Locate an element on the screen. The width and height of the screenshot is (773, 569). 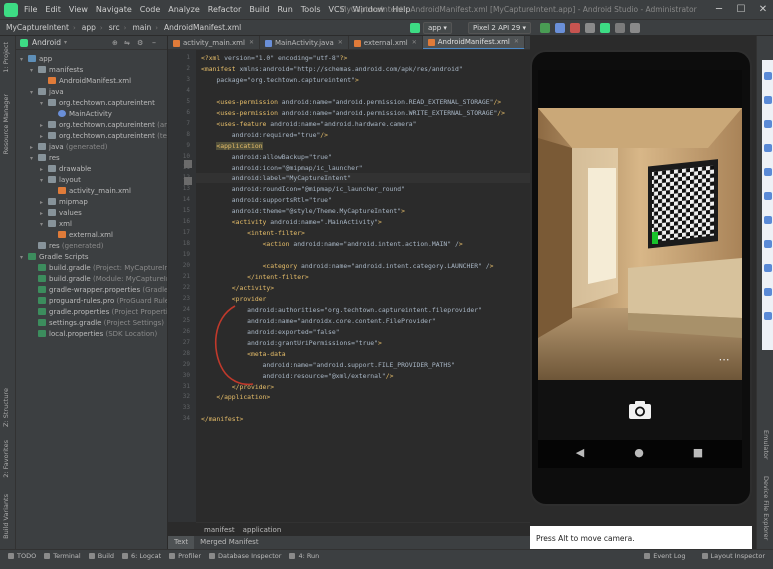
hide-icon: – is located at coordinates (154, 42).